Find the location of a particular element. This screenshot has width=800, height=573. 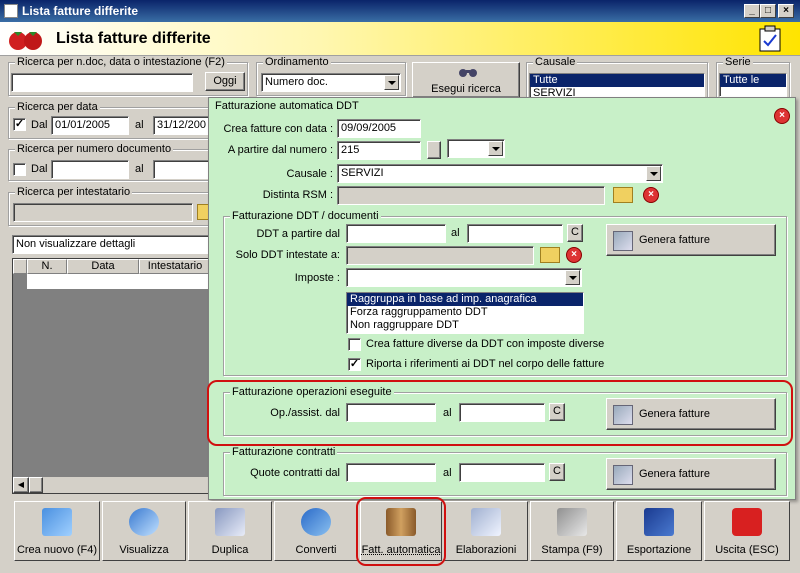

distinta-input is located at coordinates (471, 195).